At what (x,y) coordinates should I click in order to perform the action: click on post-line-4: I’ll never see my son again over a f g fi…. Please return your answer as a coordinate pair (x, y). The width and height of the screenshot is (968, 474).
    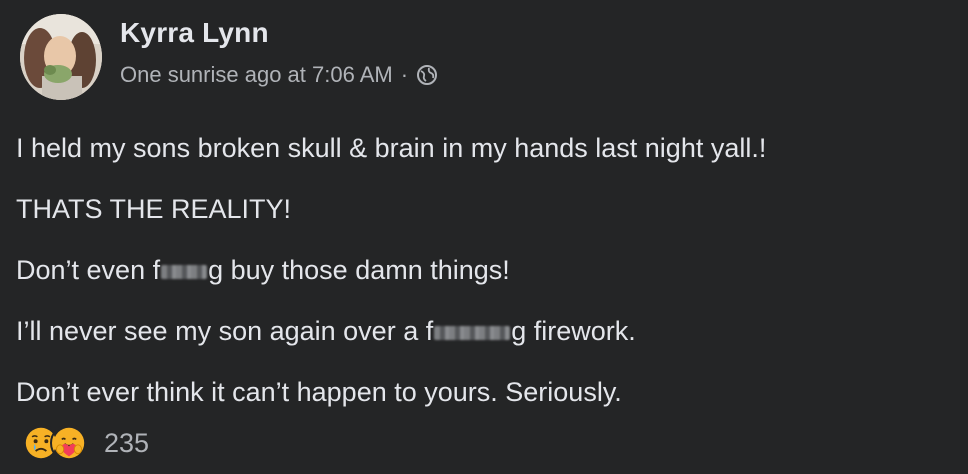
    Looking at the image, I should click on (391, 331).